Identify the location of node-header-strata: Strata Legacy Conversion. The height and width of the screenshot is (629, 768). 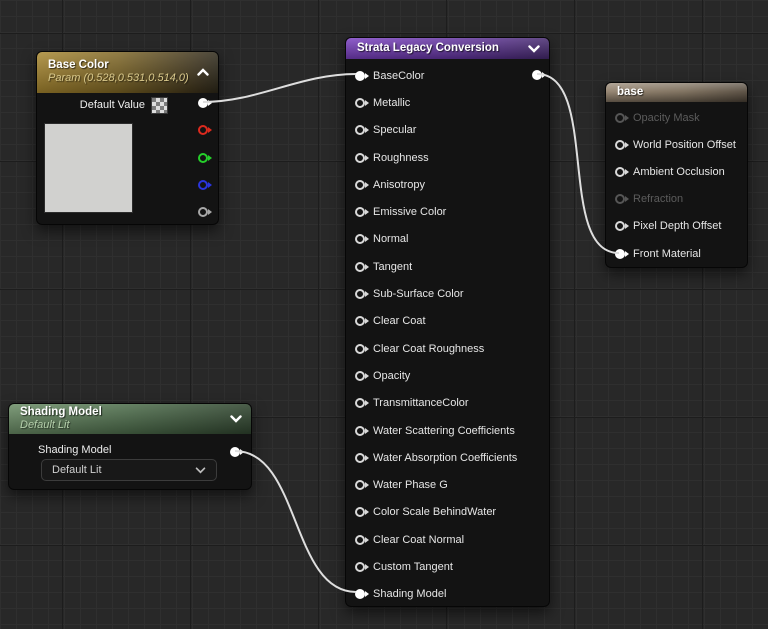
(447, 48).